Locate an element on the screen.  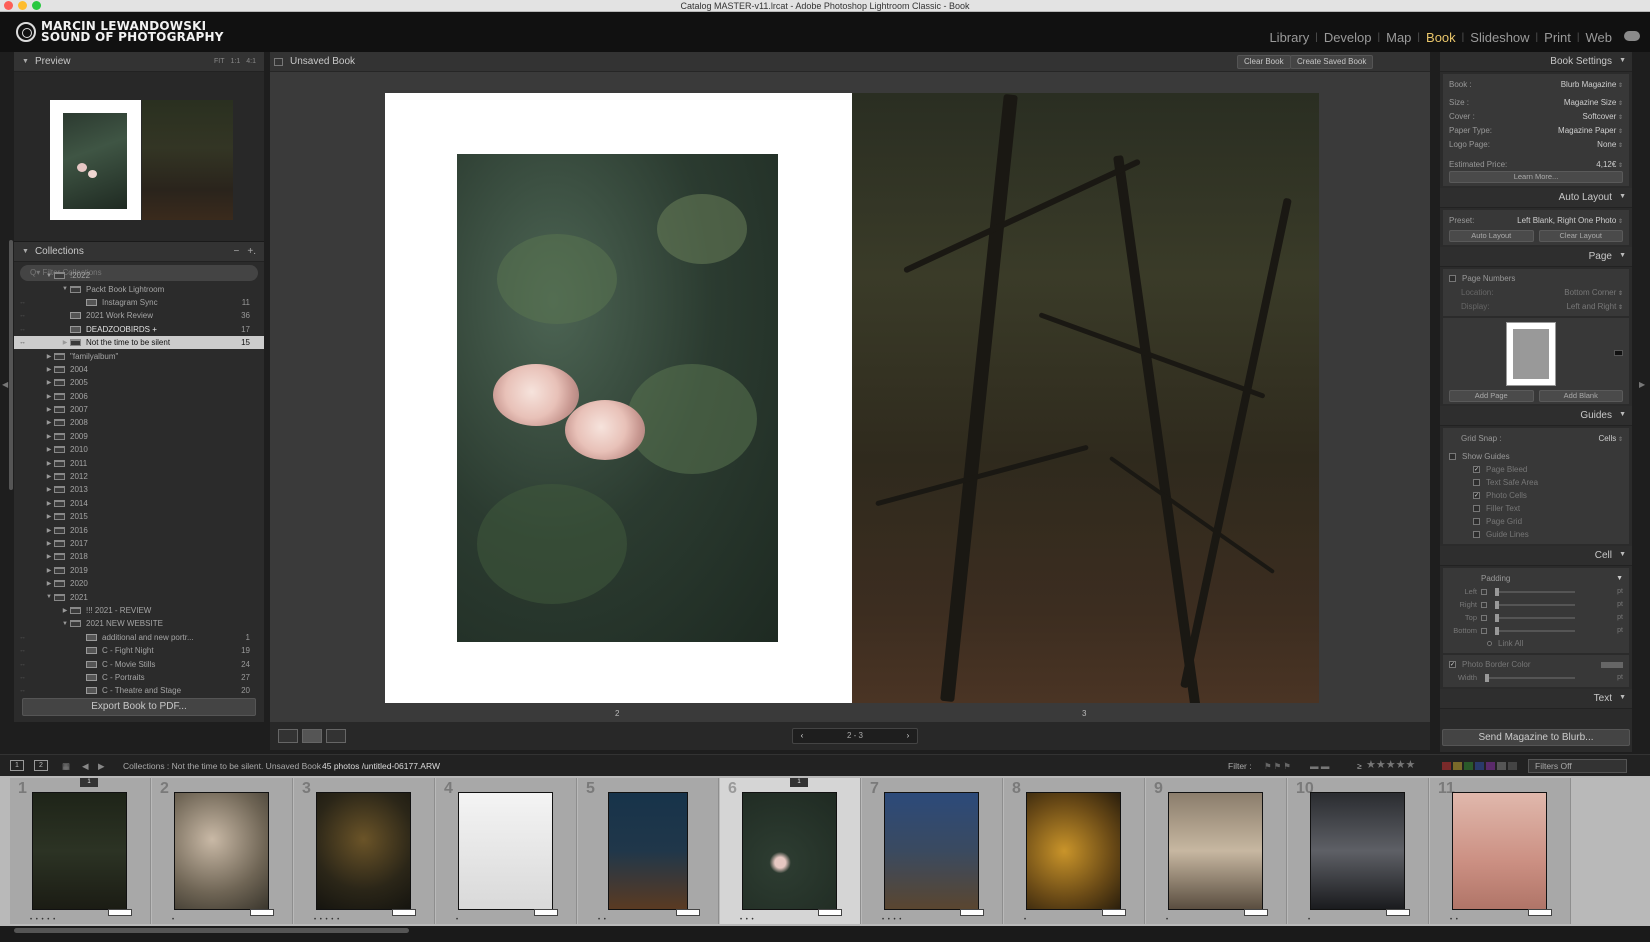
add-page-button: Add Page is located at coordinates (1491, 396).